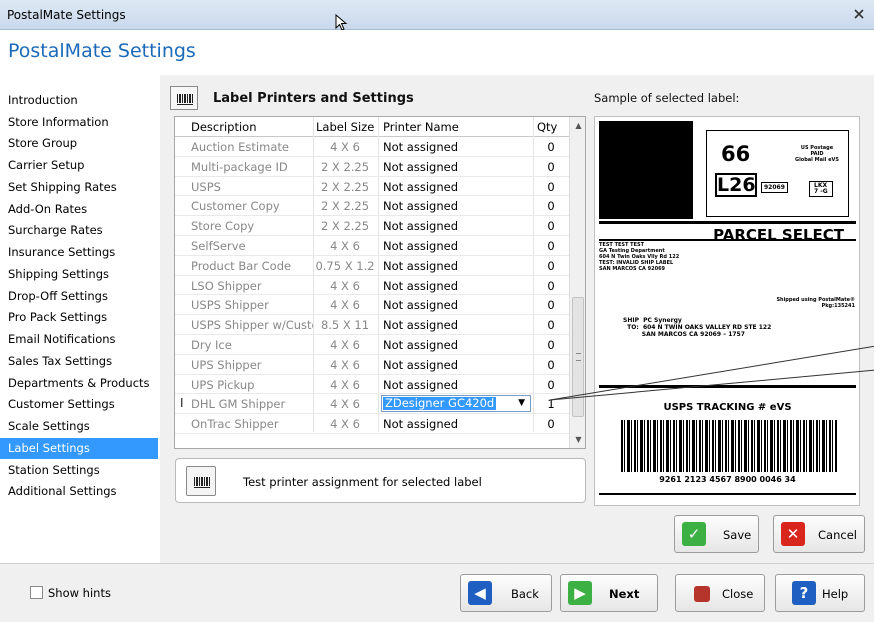  I want to click on table-row: LSO Shipper 4 X 6 Not assigned 0, so click(372, 286).